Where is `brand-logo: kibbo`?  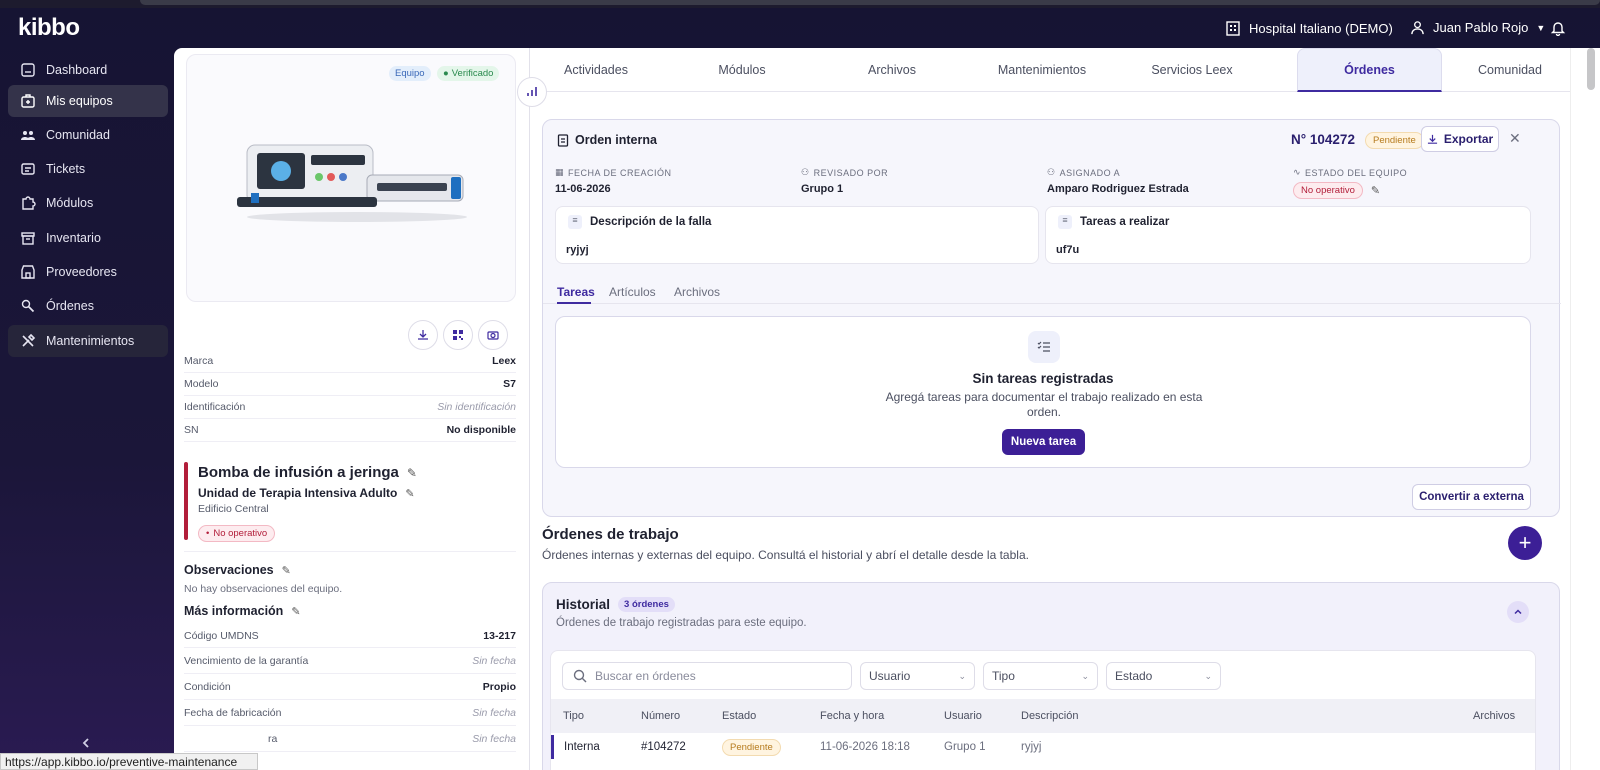
brand-logo: kibbo is located at coordinates (49, 28).